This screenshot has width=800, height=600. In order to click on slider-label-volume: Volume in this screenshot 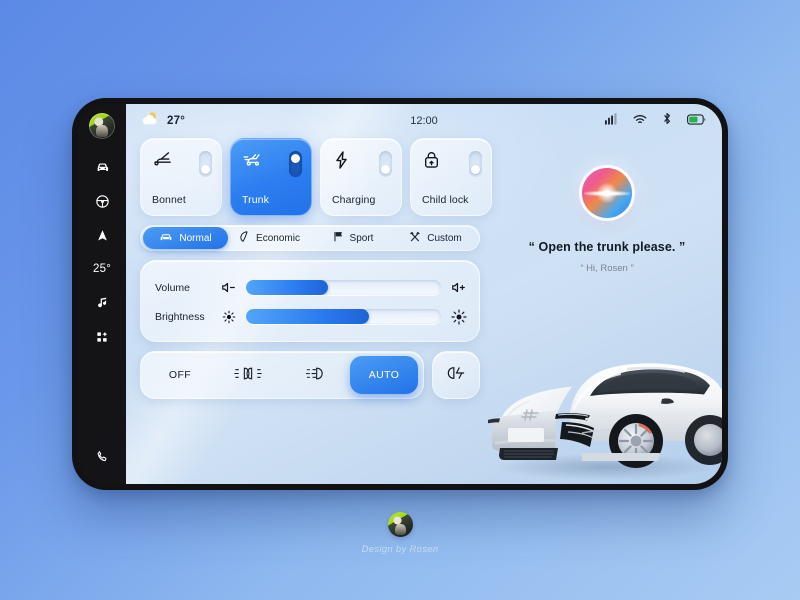, I will do `click(173, 287)`.